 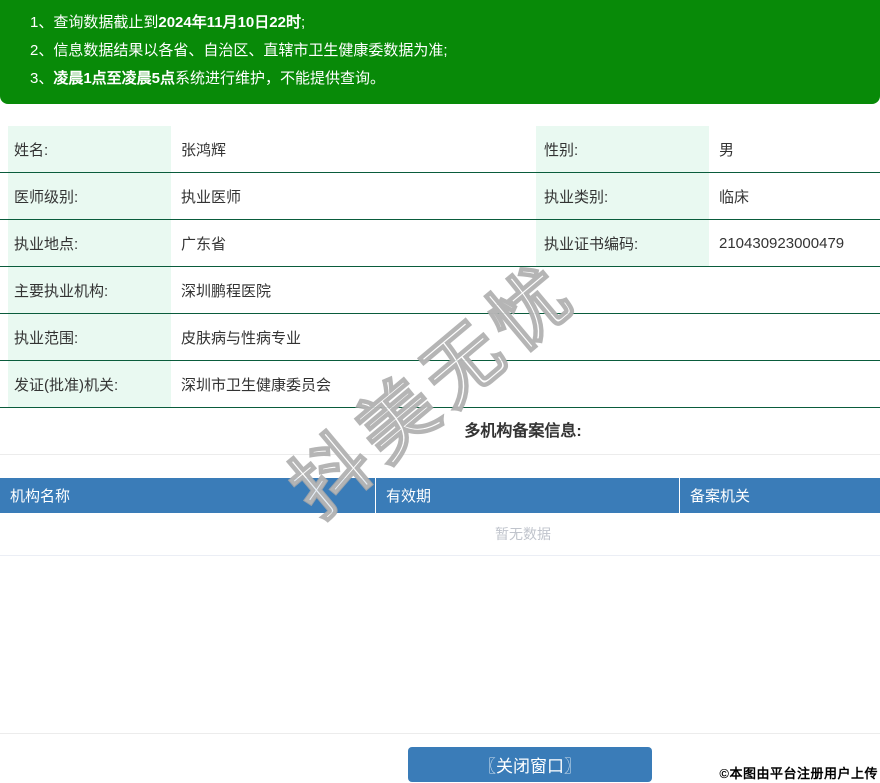 What do you see at coordinates (229, 22) in the screenshot?
I see `notice-text-bold: 2024年11月10日22时` at bounding box center [229, 22].